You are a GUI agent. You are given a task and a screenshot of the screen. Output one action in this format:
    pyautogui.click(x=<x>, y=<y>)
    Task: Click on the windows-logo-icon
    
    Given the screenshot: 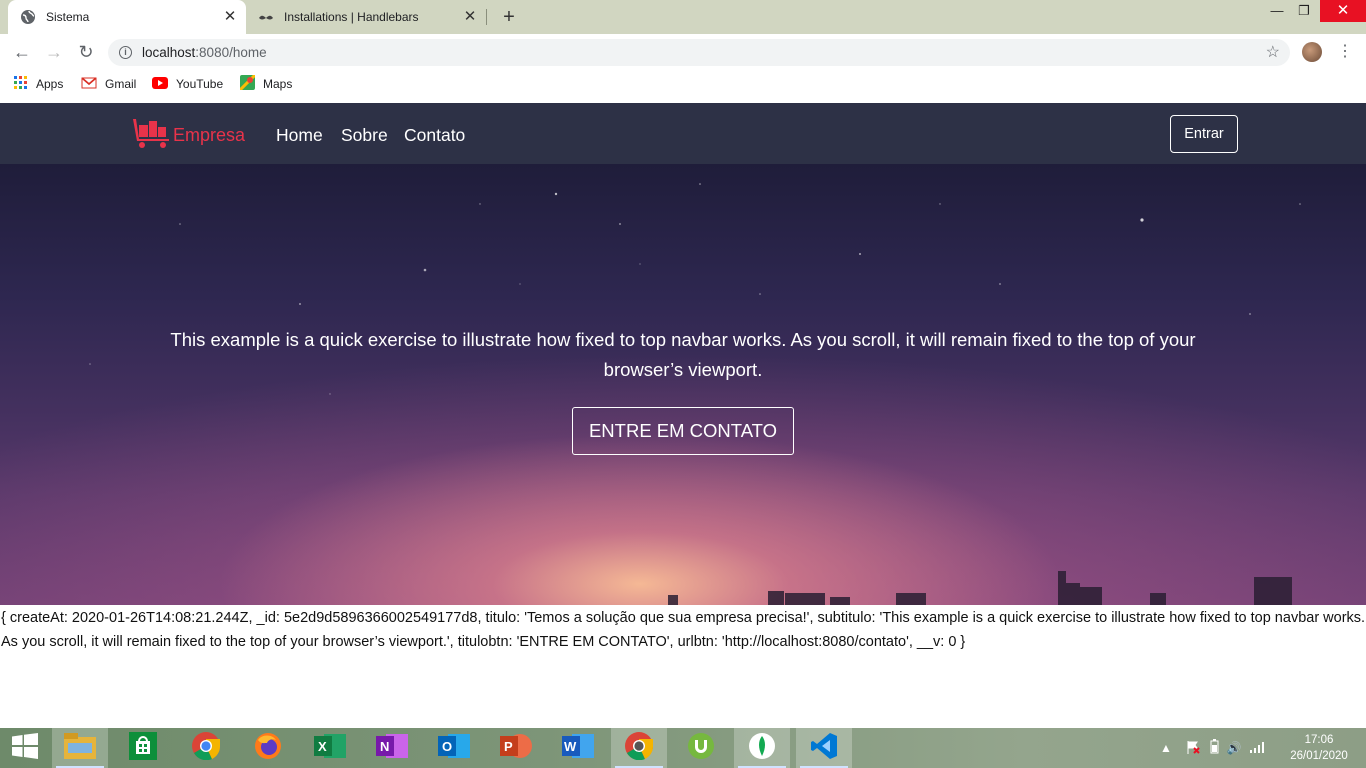 What is the action you would take?
    pyautogui.click(x=25, y=748)
    